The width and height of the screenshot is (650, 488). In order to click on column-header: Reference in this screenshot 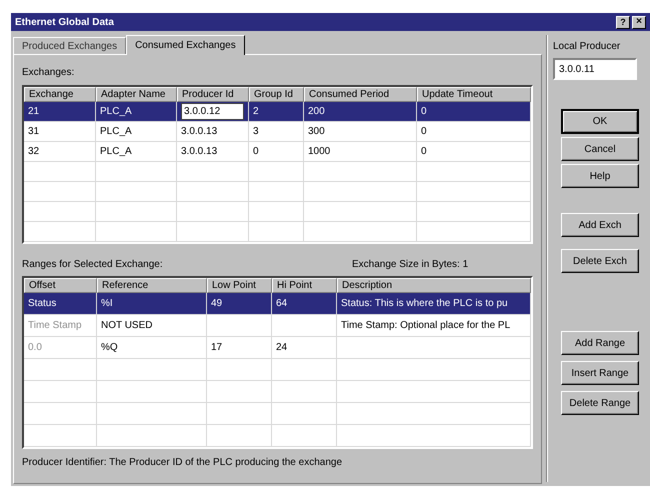, I will do `click(152, 285)`.